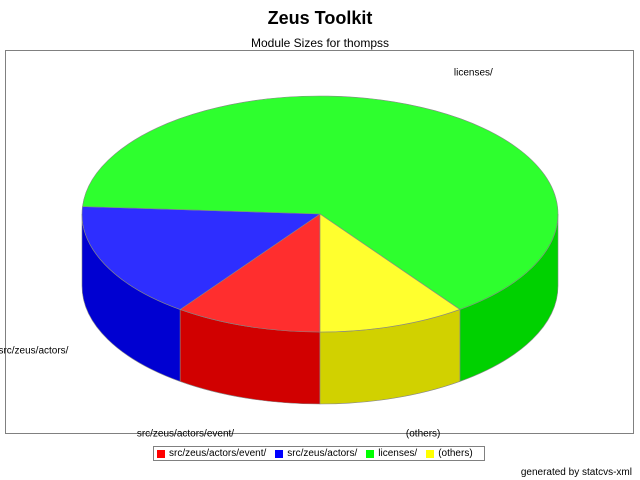 The image size is (640, 480). I want to click on footer-note: generated by statcvs-xml, so click(576, 472).